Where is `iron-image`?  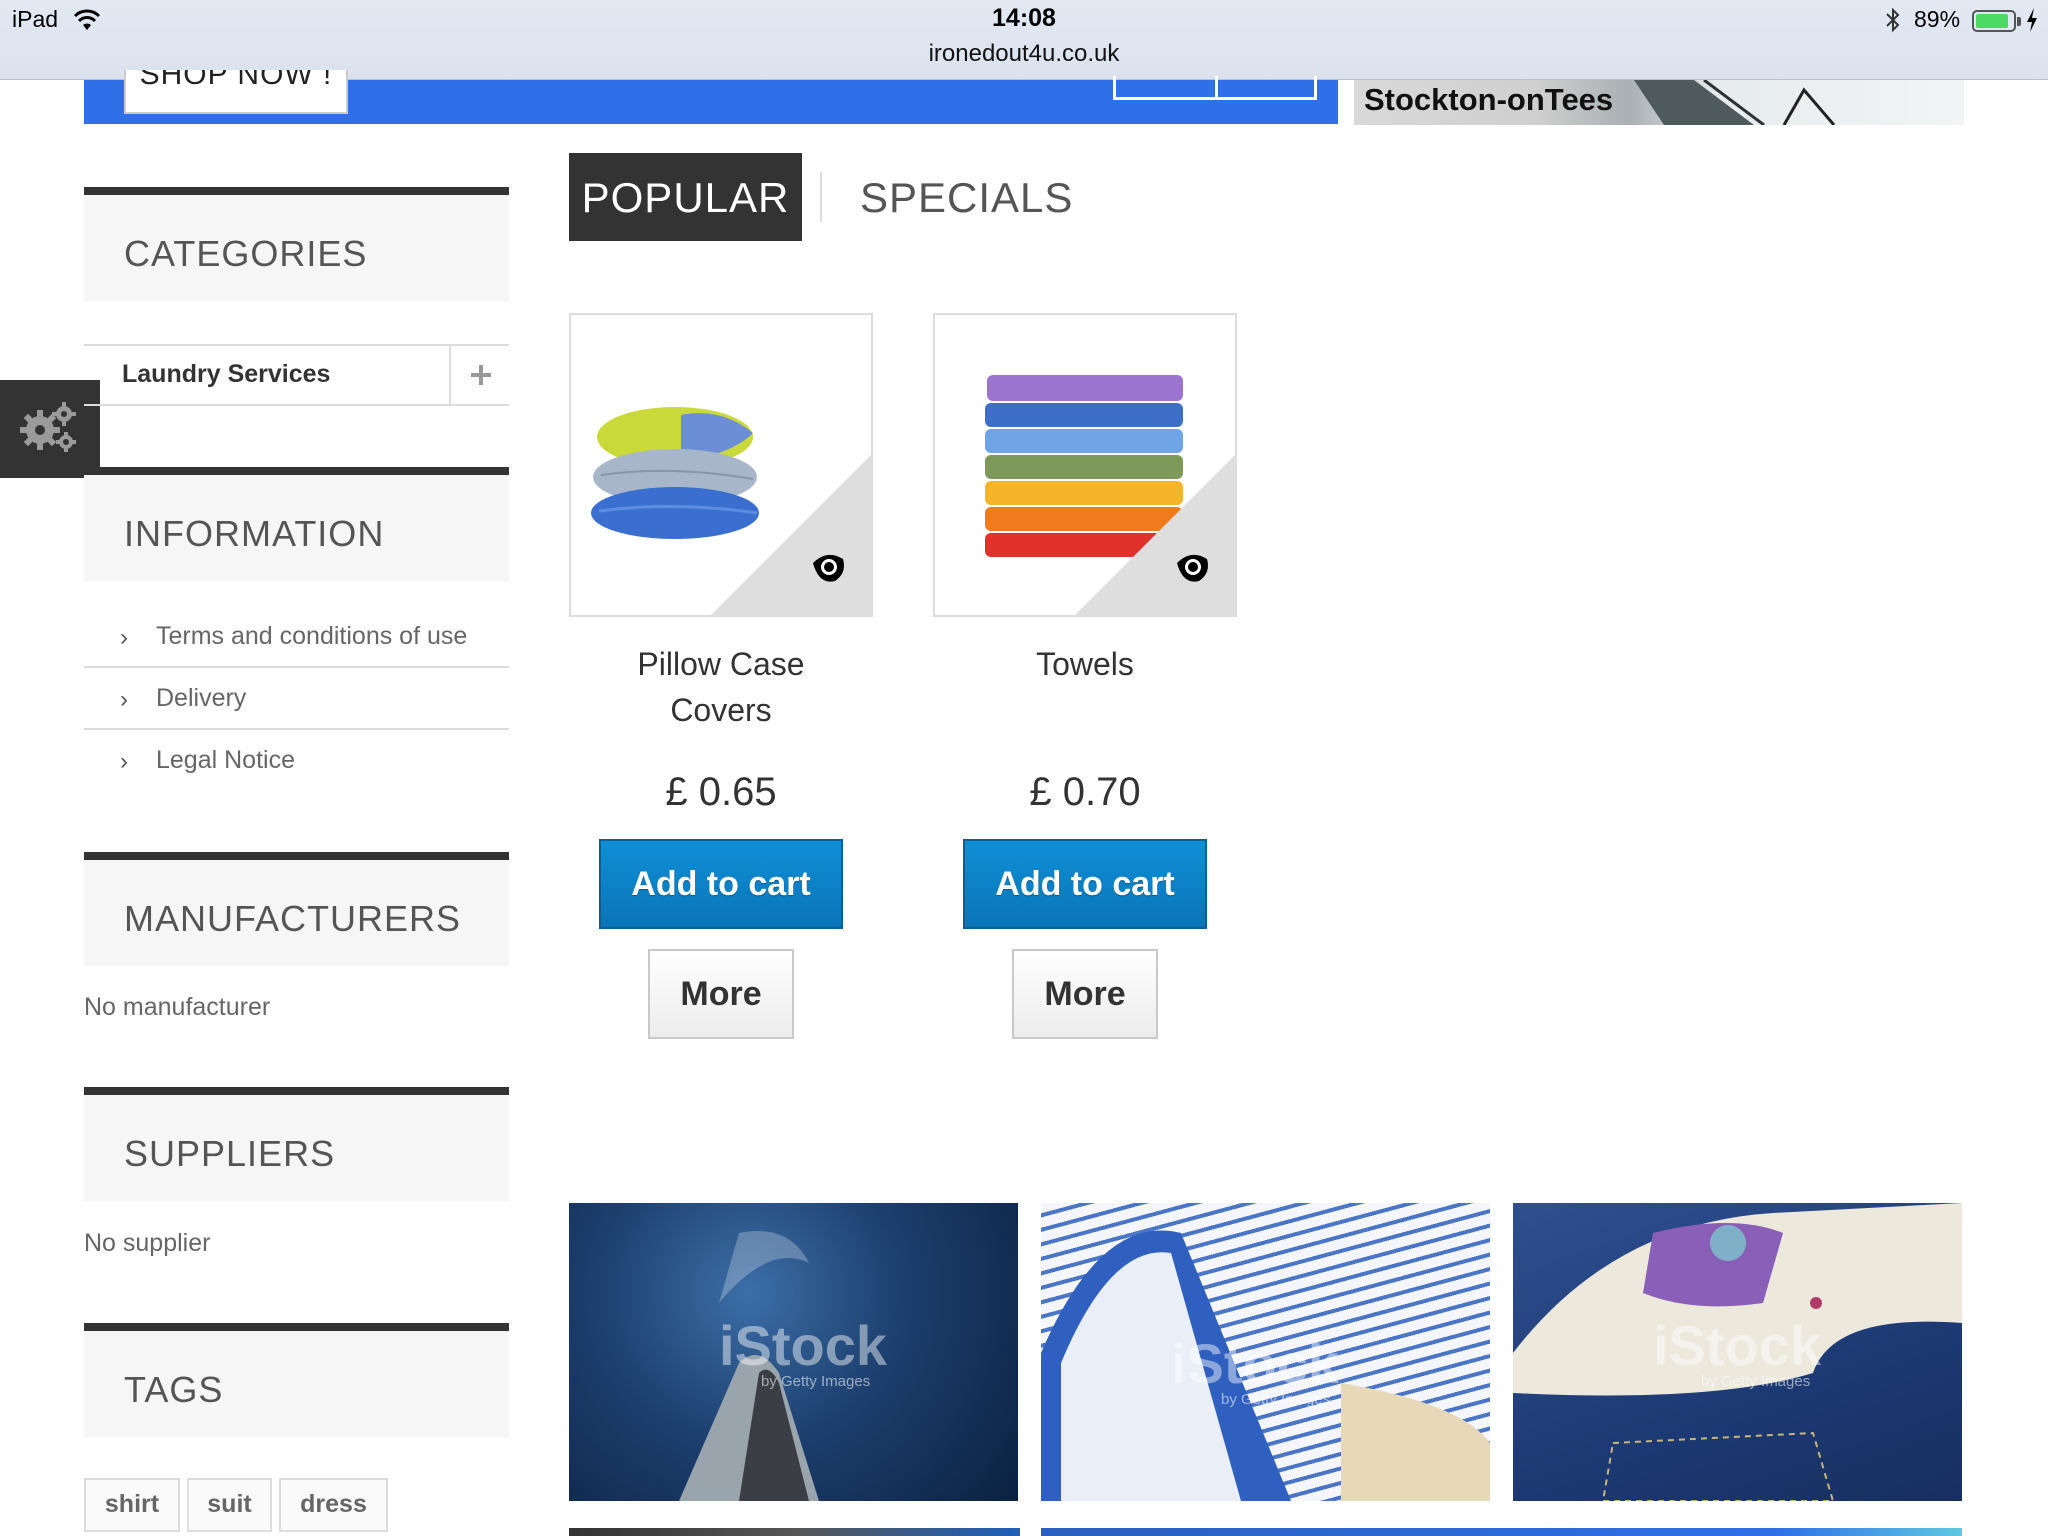
iron-image is located at coordinates (1735, 102).